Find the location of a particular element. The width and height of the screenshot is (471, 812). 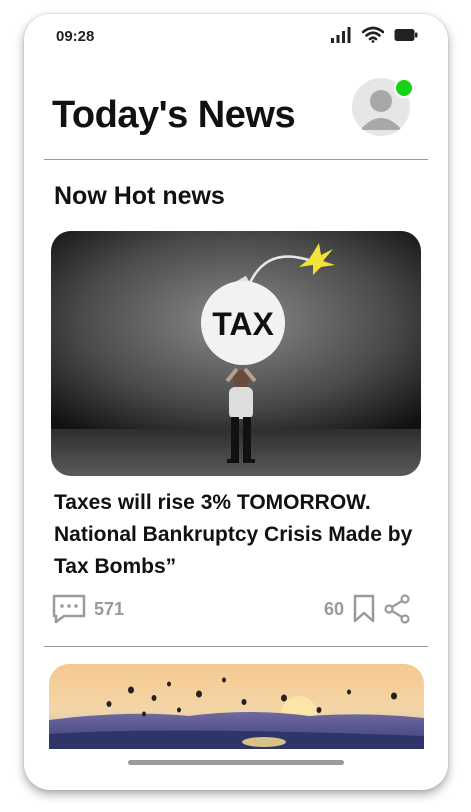

article-meta: 571 60 is located at coordinates (232, 612).